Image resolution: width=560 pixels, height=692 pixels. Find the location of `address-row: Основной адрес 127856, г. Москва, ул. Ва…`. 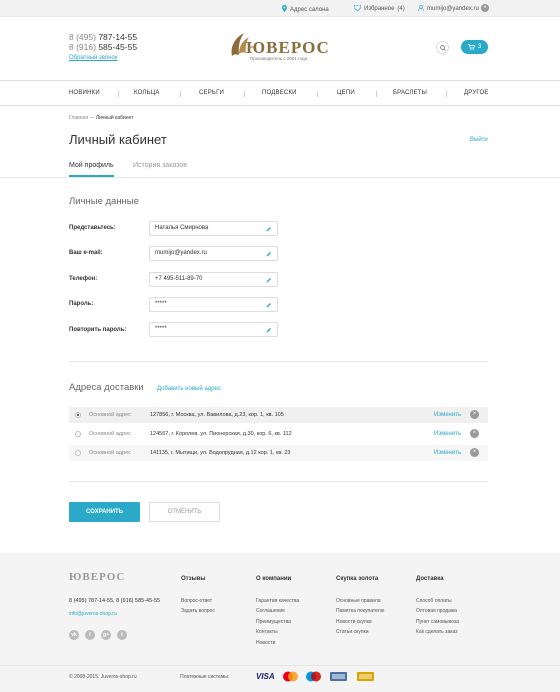

address-row: Основной адрес 127856, г. Москва, ул. Ва… is located at coordinates (278, 415).